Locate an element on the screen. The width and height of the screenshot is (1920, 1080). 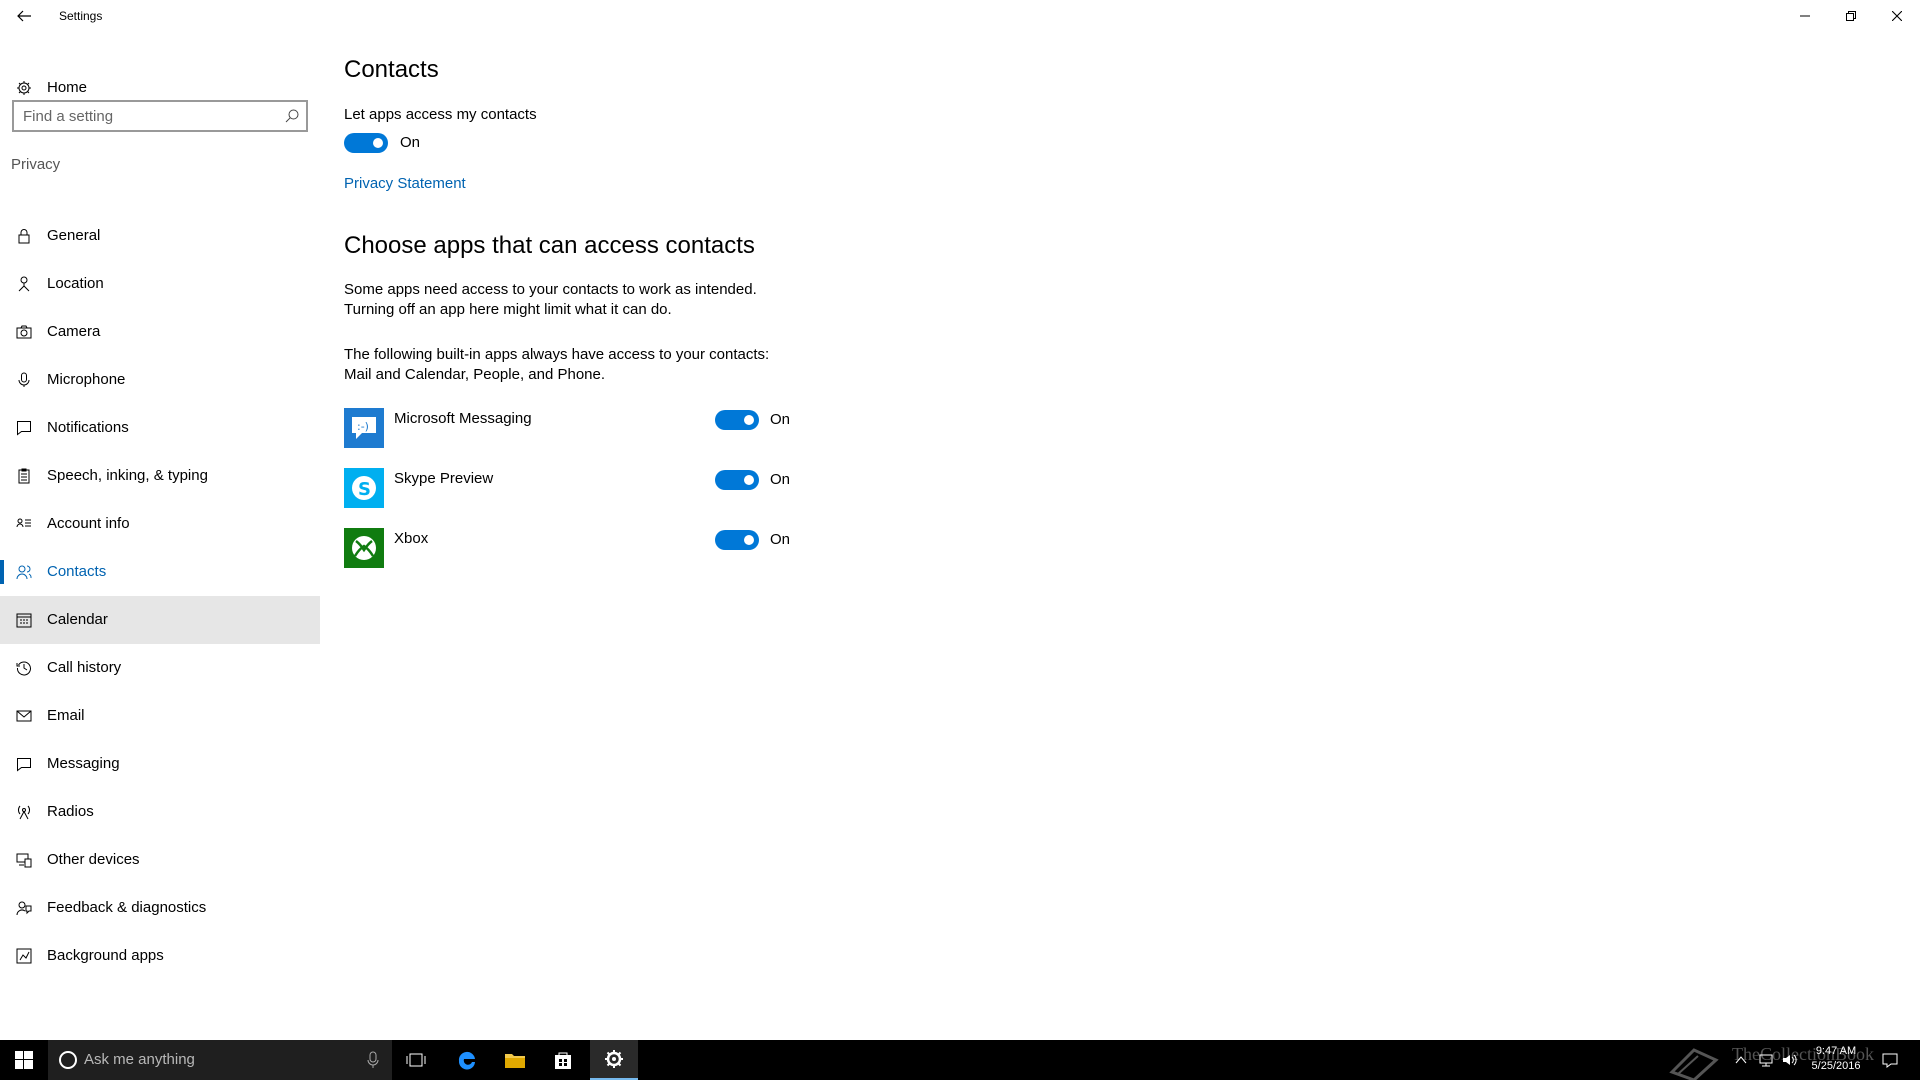
app-name: Xbox is located at coordinates (411, 538).